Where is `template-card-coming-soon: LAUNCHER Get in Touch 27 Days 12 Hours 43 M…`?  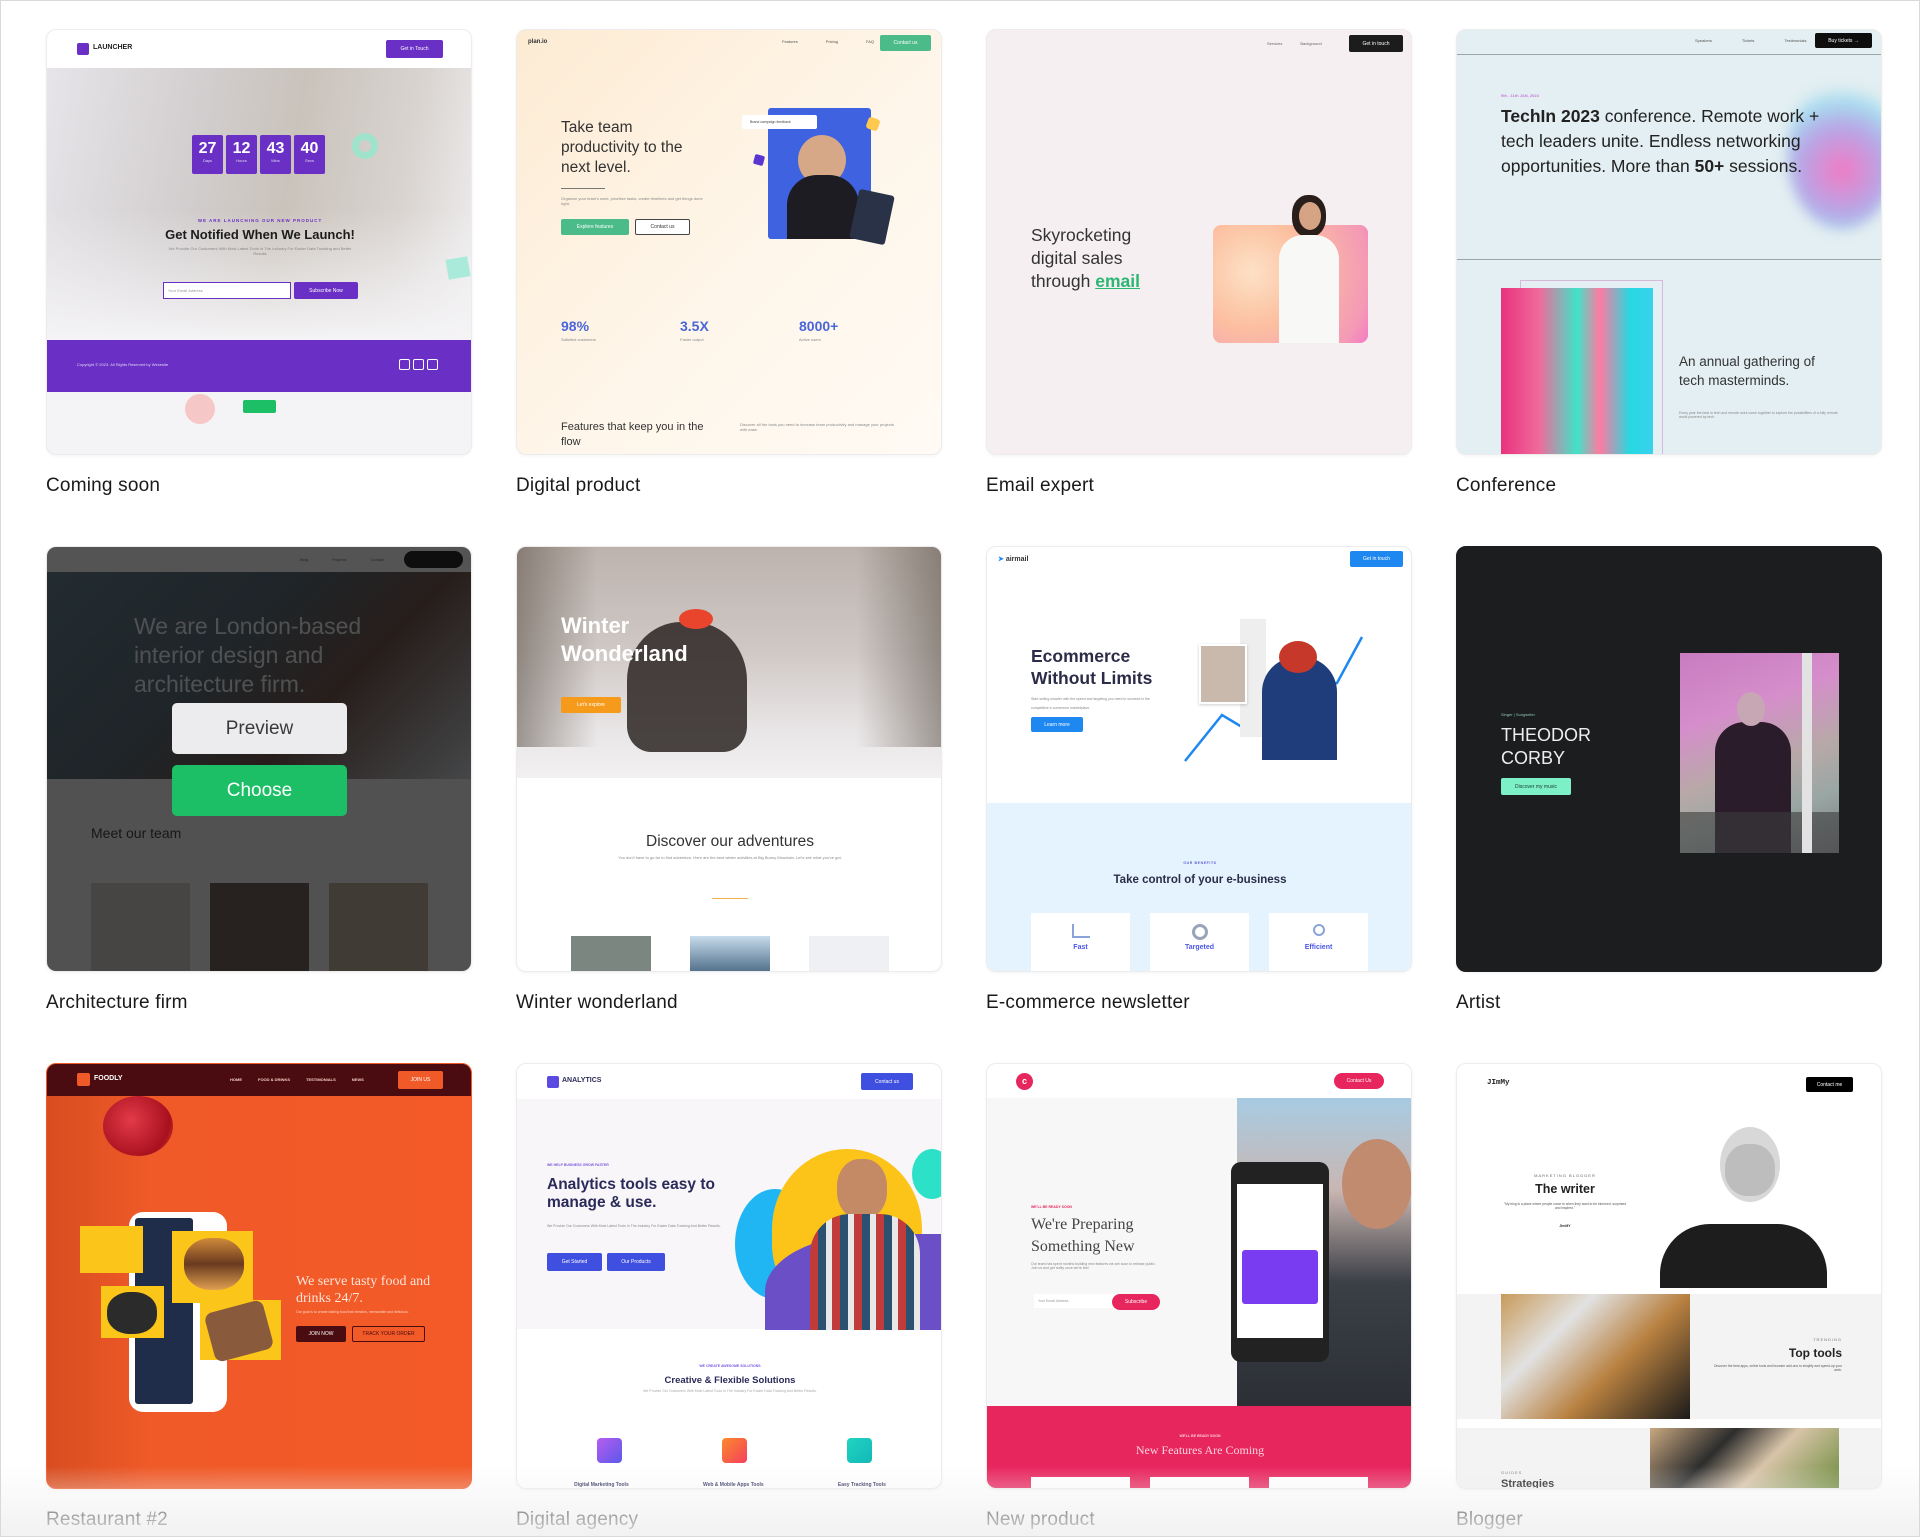 template-card-coming-soon: LAUNCHER Get in Touch 27 Days 12 Hours 43 M… is located at coordinates (259, 263).